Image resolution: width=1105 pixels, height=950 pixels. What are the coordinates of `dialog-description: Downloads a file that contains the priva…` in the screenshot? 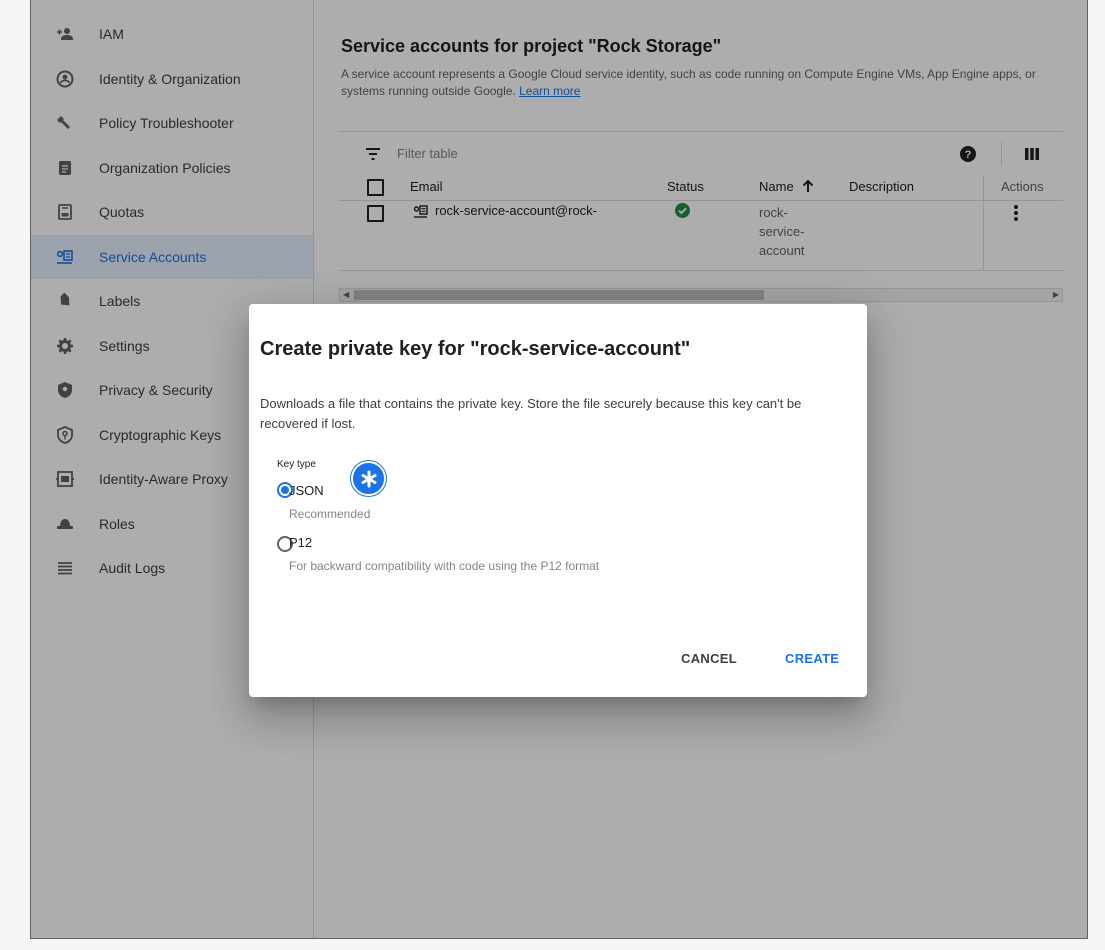 It's located at (531, 413).